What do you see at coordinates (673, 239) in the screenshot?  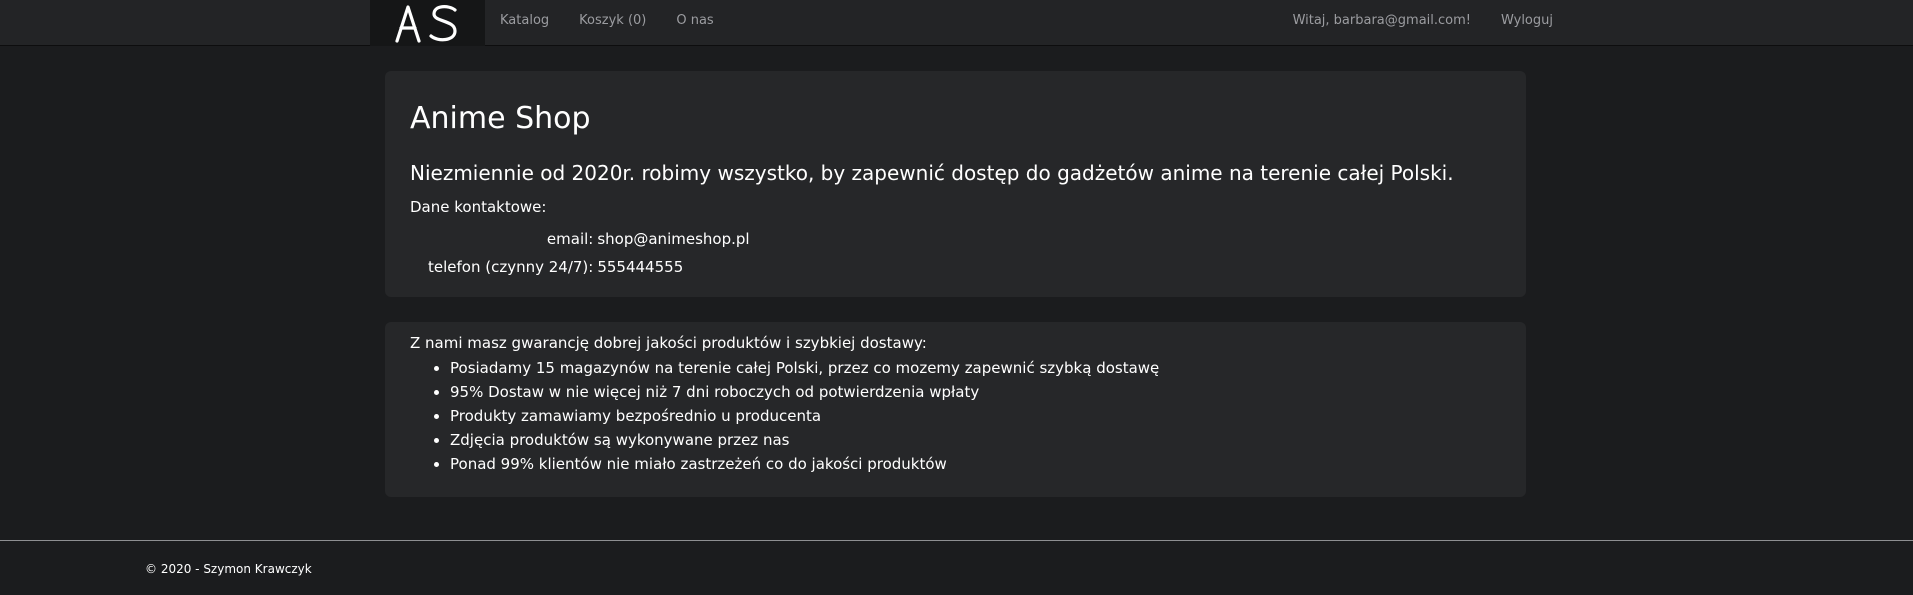 I see `contact-email-value: shop@animeshop.pl` at bounding box center [673, 239].